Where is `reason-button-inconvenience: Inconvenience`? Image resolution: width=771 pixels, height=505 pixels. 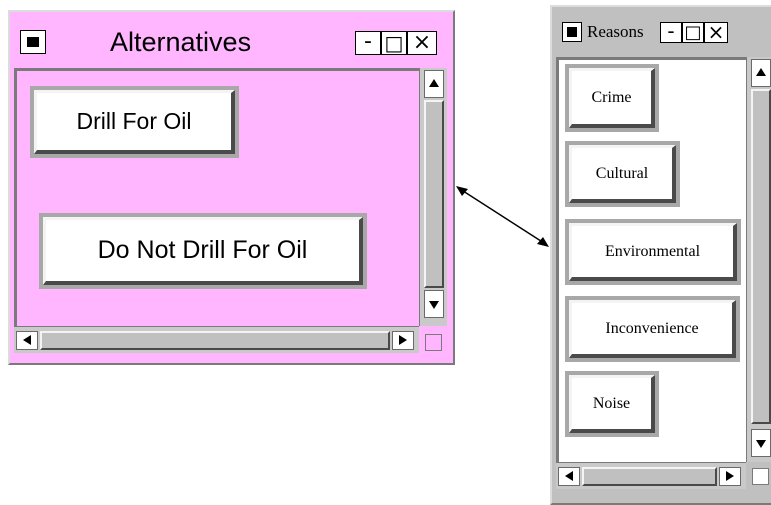
reason-button-inconvenience: Inconvenience is located at coordinates (652, 329).